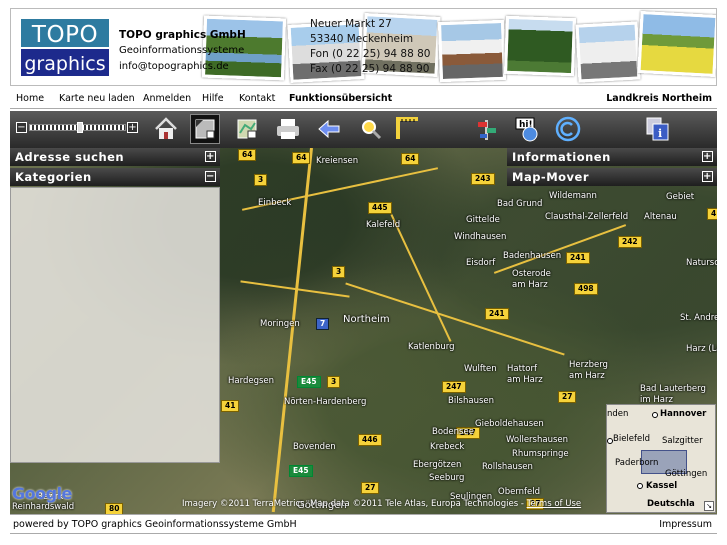  What do you see at coordinates (471, 401) in the screenshot?
I see `town-label: Bilshausen` at bounding box center [471, 401].